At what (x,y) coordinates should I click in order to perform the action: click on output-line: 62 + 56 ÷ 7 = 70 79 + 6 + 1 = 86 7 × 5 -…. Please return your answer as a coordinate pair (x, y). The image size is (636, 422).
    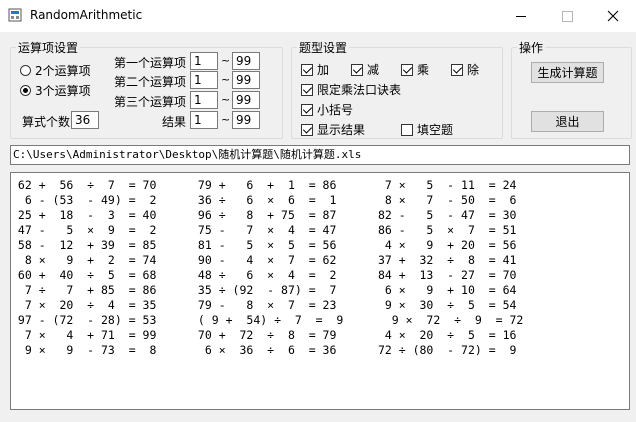
    Looking at the image, I should click on (264, 185).